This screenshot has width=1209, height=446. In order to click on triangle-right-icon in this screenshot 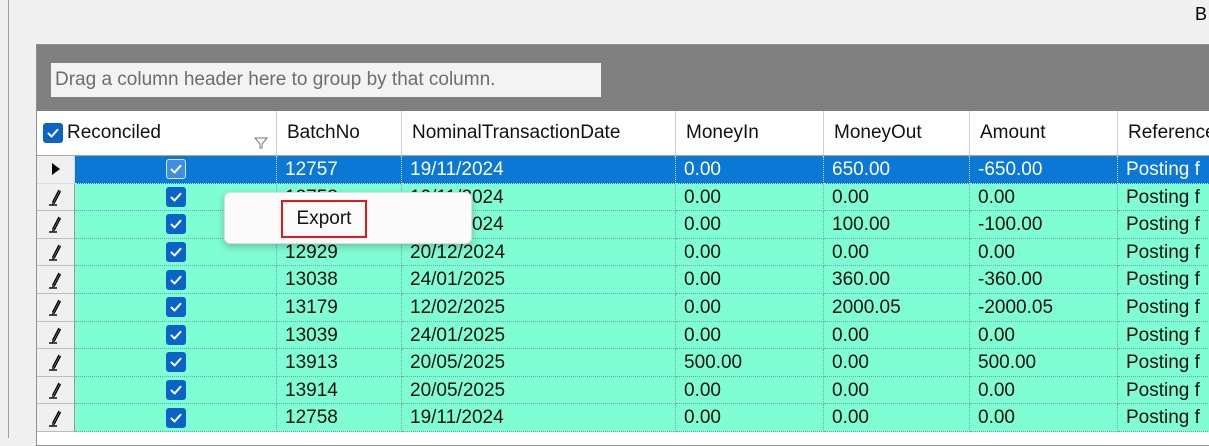, I will do `click(56, 170)`.